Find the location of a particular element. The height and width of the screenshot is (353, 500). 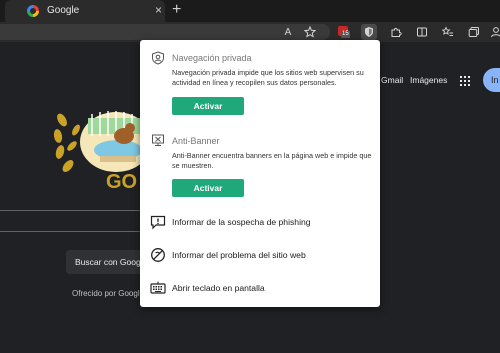

tab-strip: Google × + is located at coordinates (250, 11).